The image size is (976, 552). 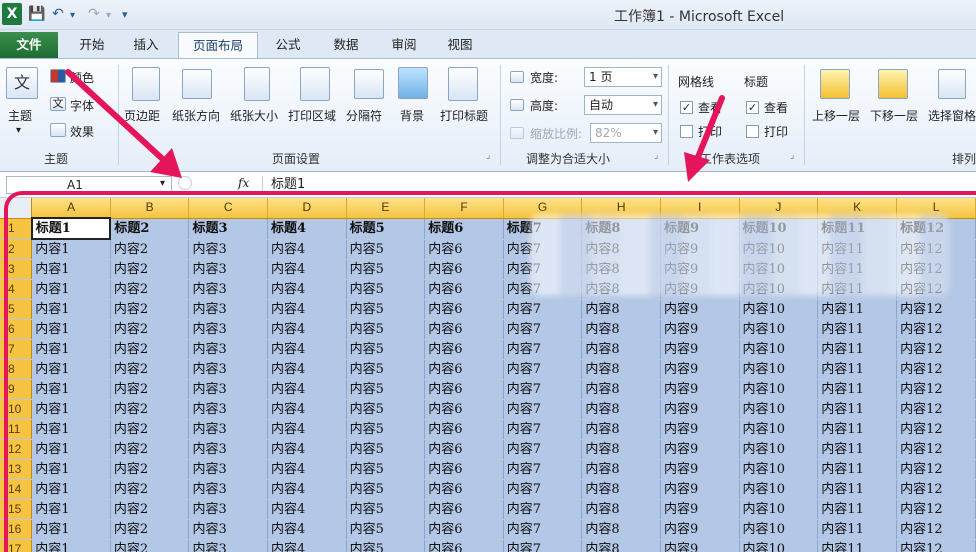 What do you see at coordinates (71, 228) in the screenshot?
I see `cell: 标题1` at bounding box center [71, 228].